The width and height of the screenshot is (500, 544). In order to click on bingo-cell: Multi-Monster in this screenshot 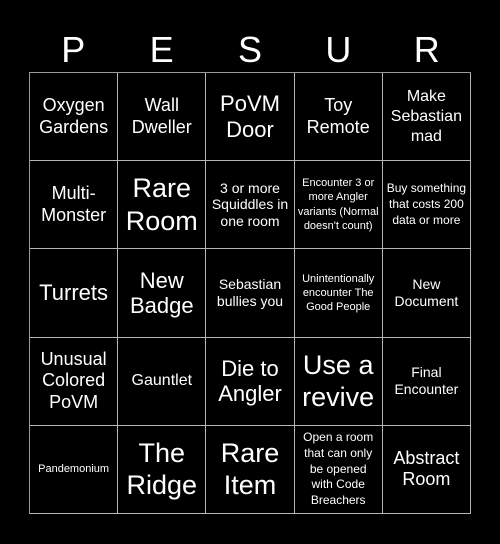, I will do `click(74, 205)`.